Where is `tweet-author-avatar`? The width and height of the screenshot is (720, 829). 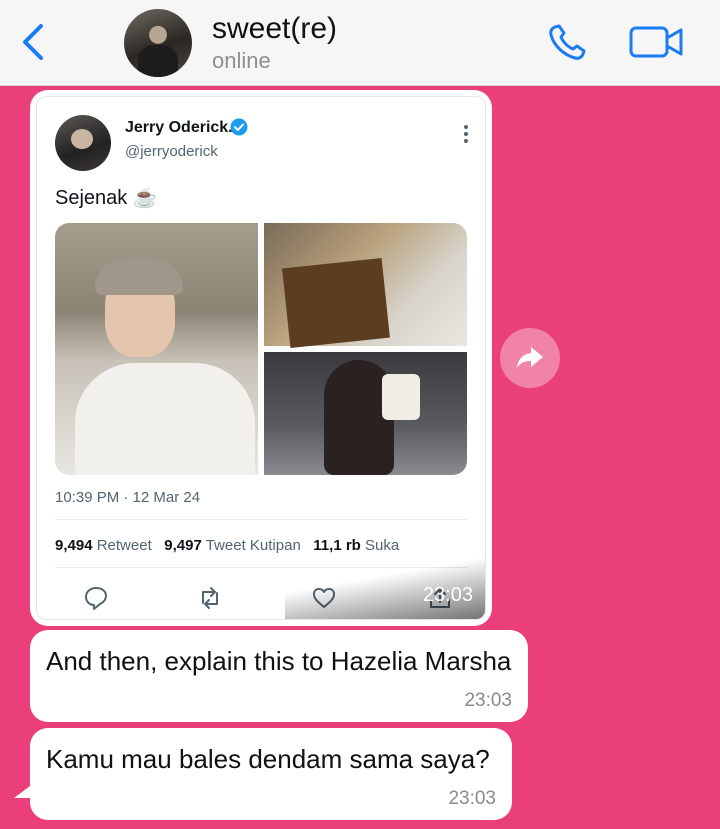
tweet-author-avatar is located at coordinates (83, 143).